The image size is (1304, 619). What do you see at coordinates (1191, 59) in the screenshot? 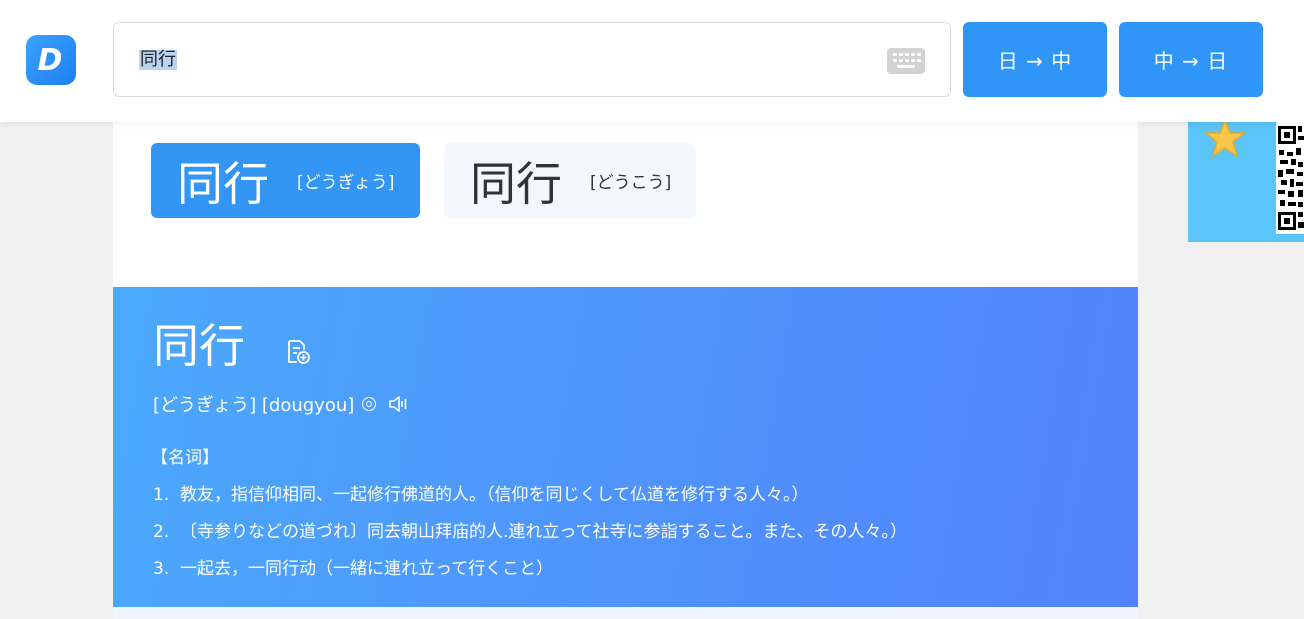
I see `zh-to-ja-button: 中 → 日` at bounding box center [1191, 59].